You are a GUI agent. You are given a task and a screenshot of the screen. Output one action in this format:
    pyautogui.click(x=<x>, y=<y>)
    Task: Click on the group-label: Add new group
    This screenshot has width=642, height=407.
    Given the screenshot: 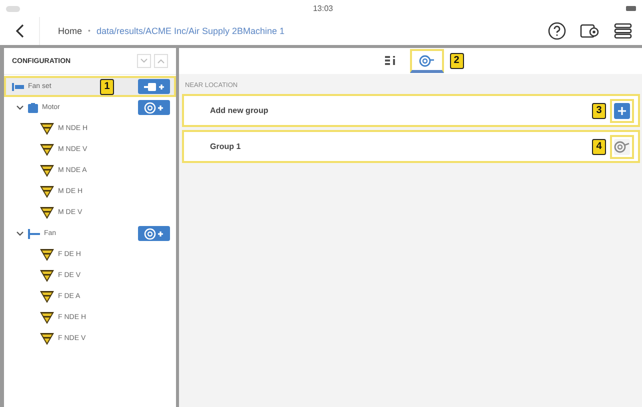 What is the action you would take?
    pyautogui.click(x=240, y=110)
    